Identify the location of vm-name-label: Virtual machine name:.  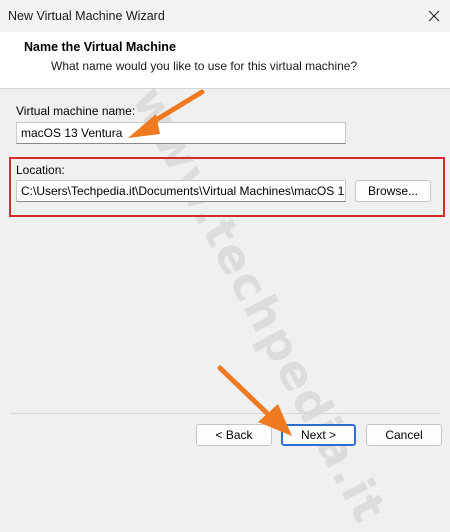
(76, 111).